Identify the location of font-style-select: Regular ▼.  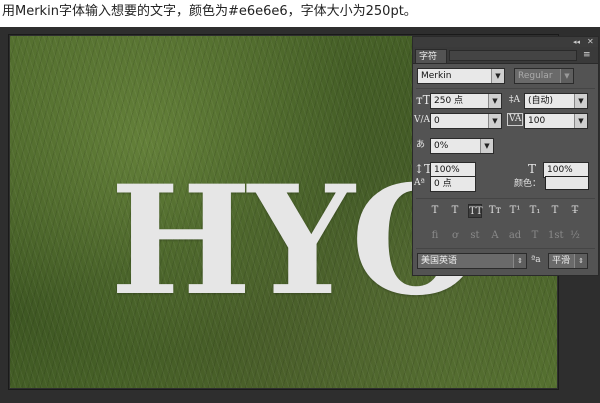
(544, 76).